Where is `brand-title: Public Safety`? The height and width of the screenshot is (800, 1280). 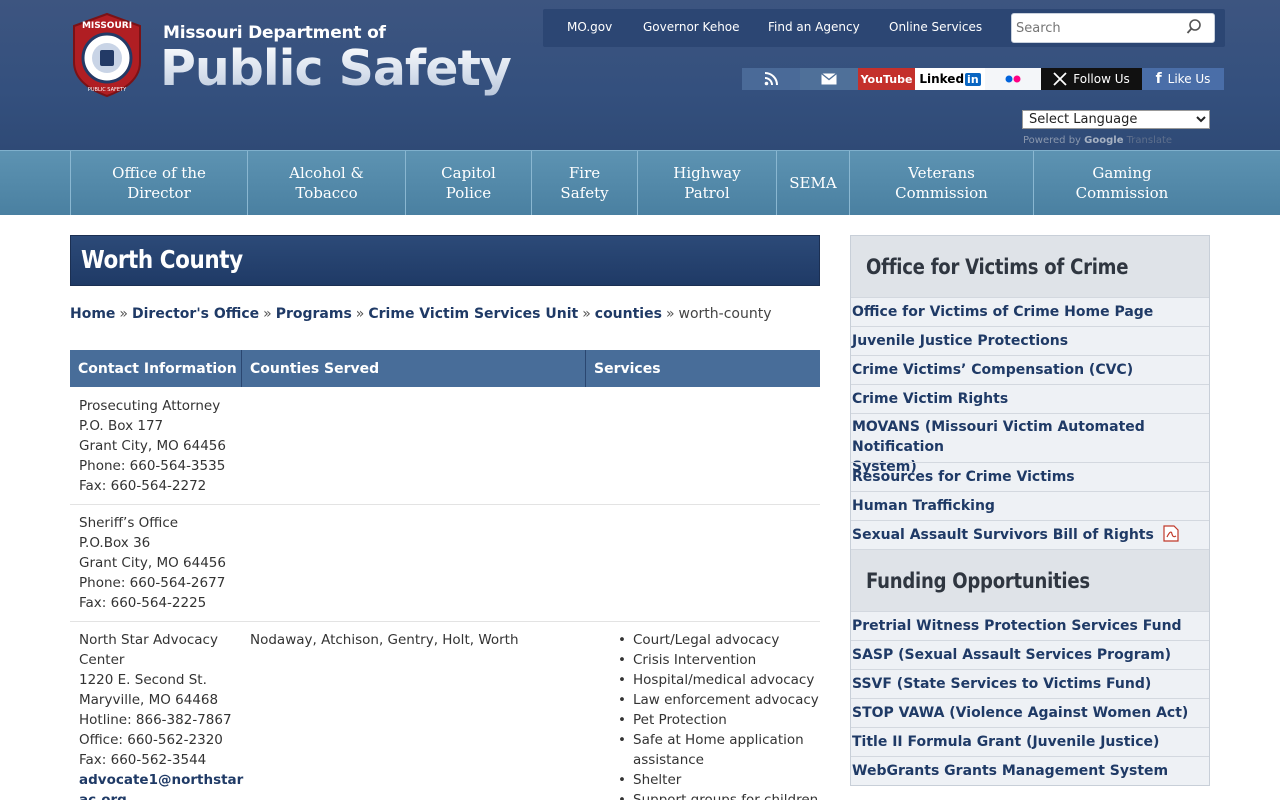 brand-title: Public Safety is located at coordinates (336, 68).